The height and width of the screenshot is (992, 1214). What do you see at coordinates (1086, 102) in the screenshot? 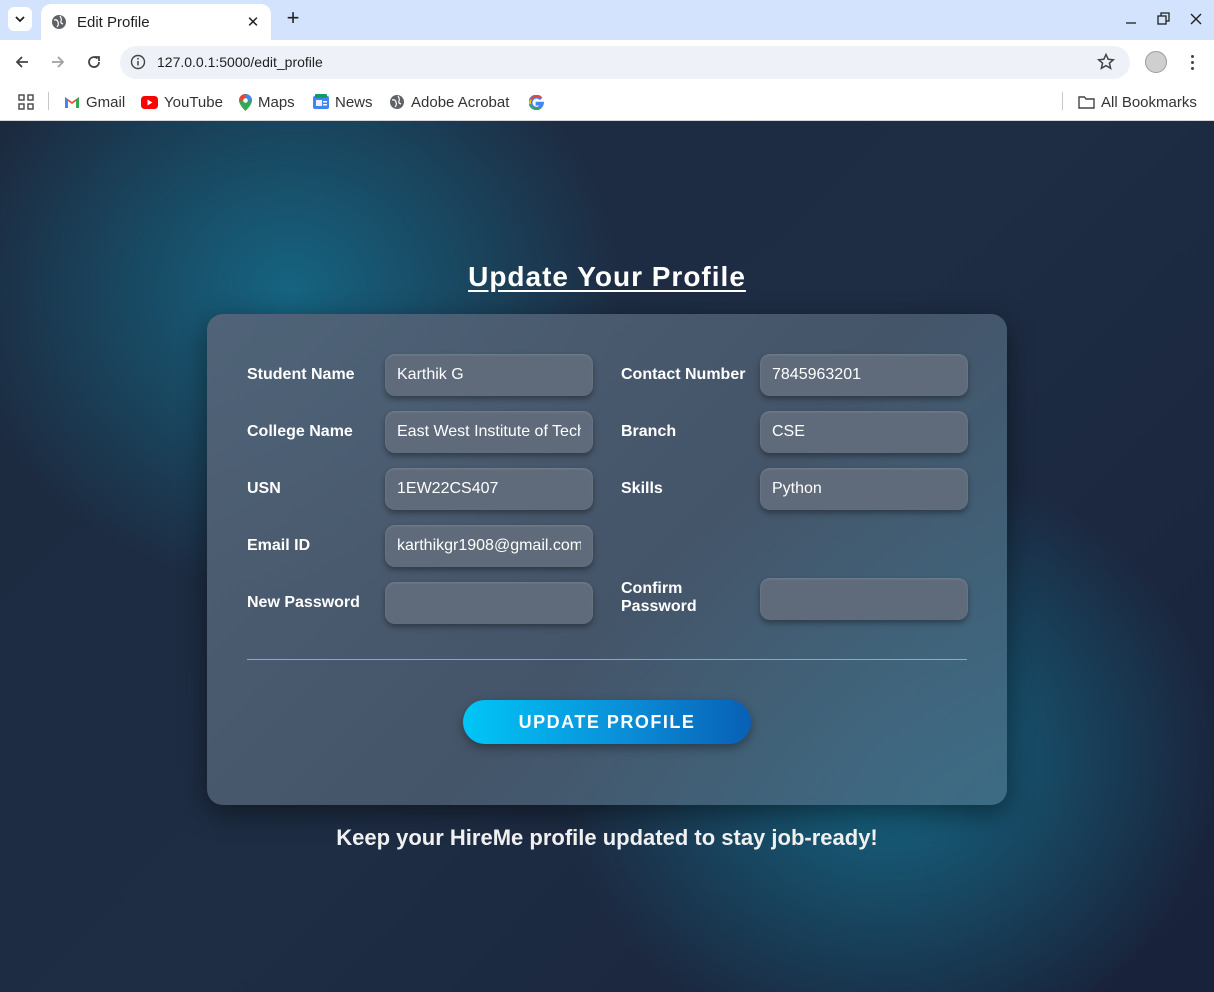
I see `folder-icon` at bounding box center [1086, 102].